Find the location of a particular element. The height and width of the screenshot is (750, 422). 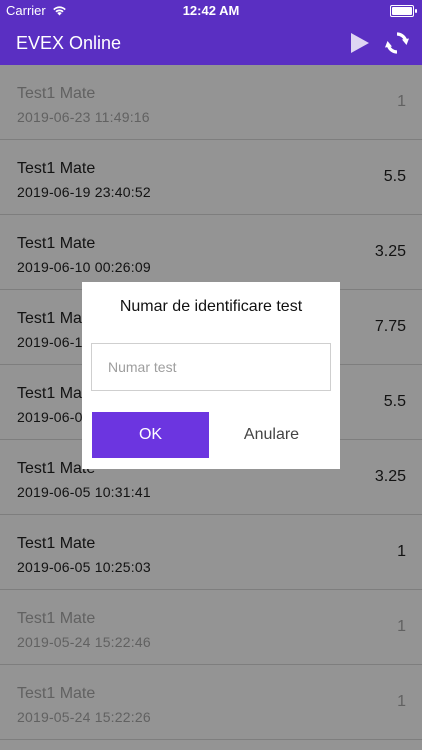

status-bar: Carrier 12:42 AM is located at coordinates (211, 11).